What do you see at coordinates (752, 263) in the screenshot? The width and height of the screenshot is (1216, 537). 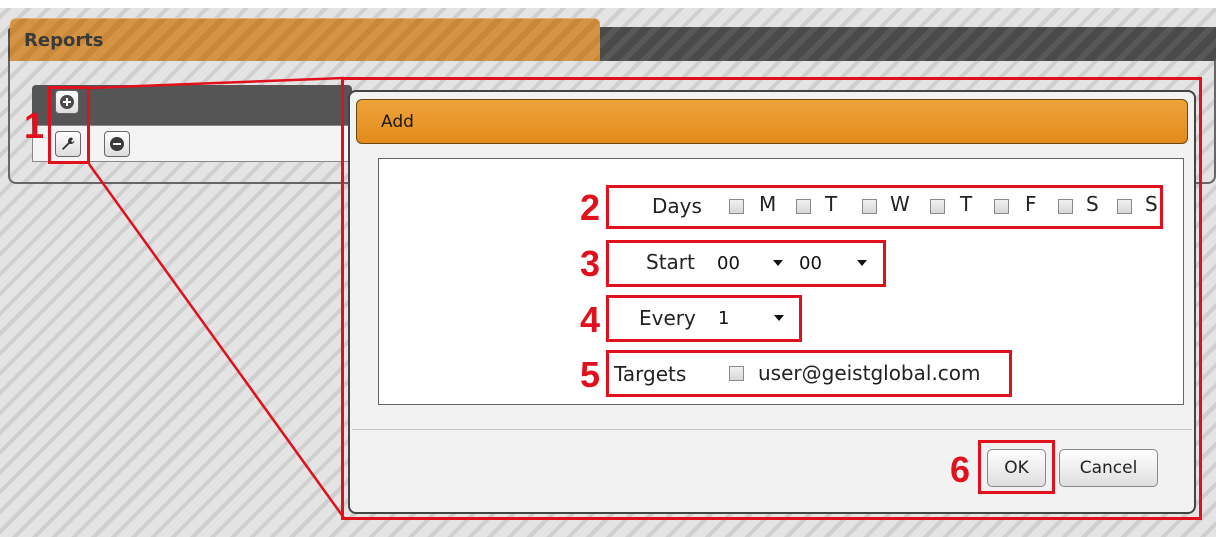 I see `start-hour-select: 00` at bounding box center [752, 263].